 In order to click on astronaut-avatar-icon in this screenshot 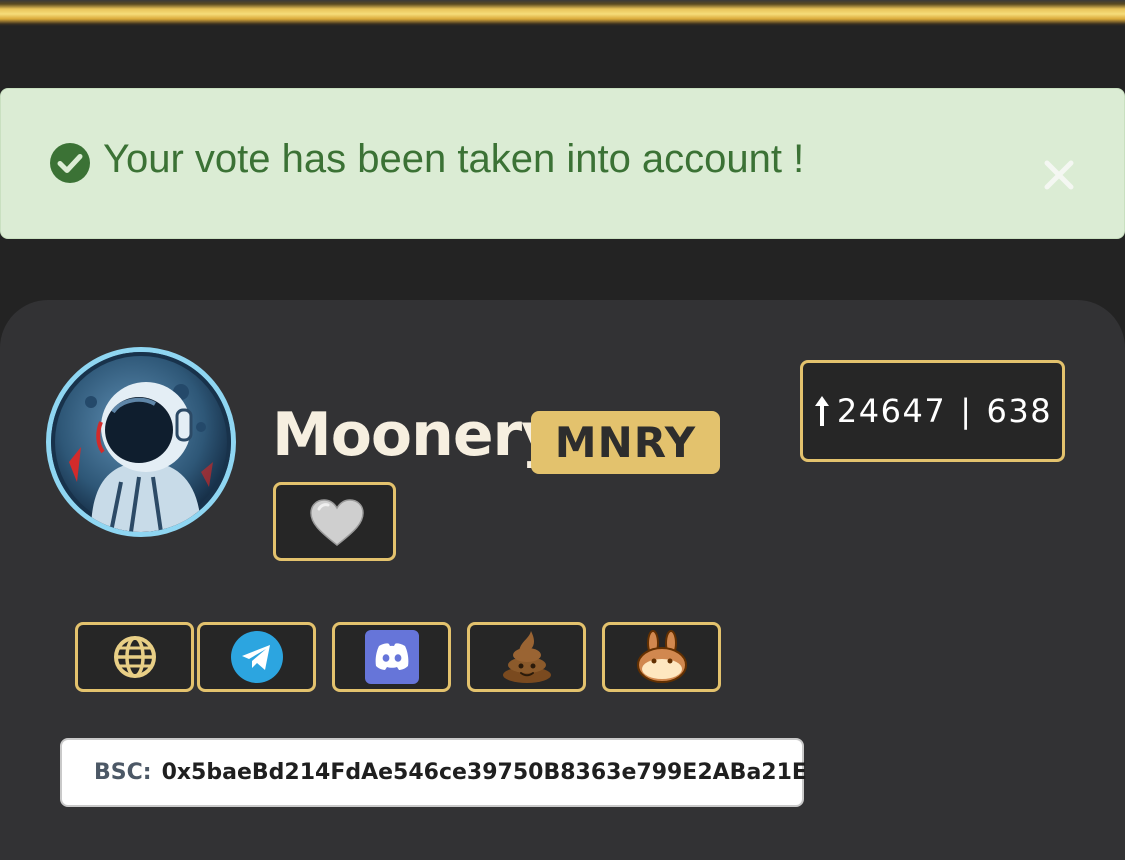, I will do `click(141, 442)`.